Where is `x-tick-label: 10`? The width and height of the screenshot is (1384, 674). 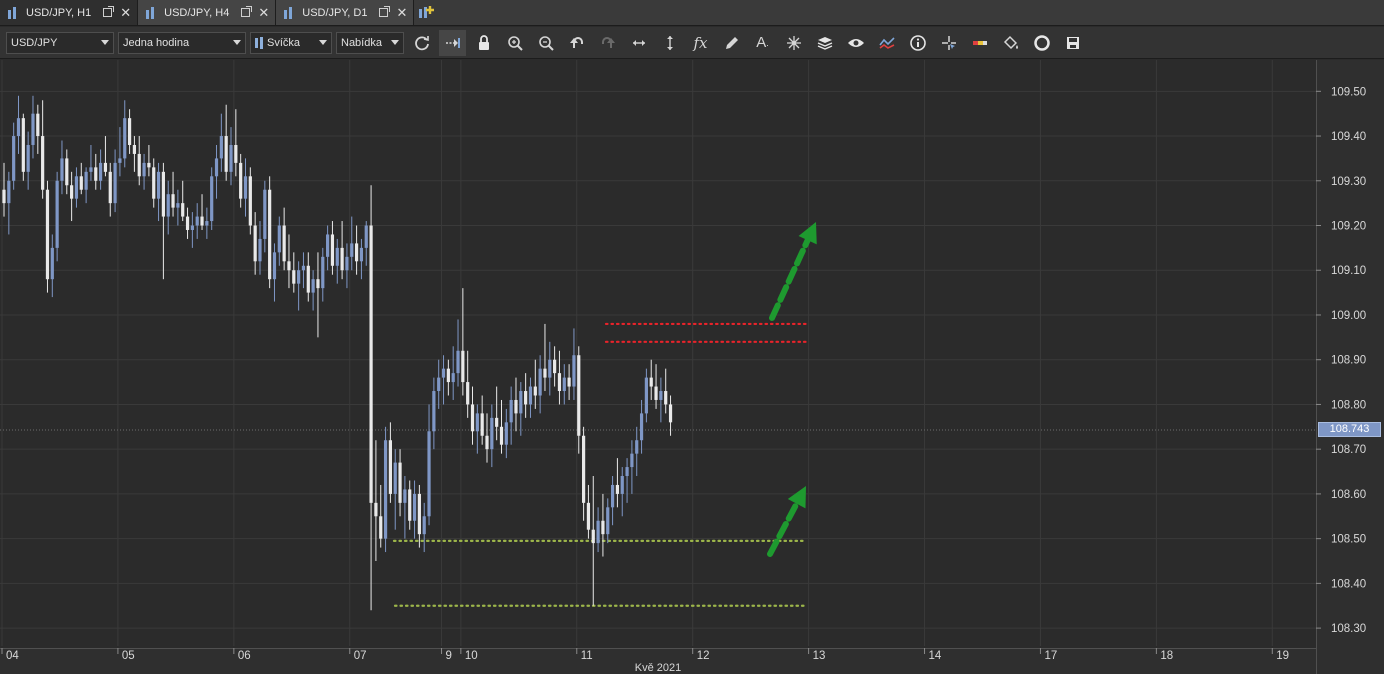 x-tick-label: 10 is located at coordinates (471, 656).